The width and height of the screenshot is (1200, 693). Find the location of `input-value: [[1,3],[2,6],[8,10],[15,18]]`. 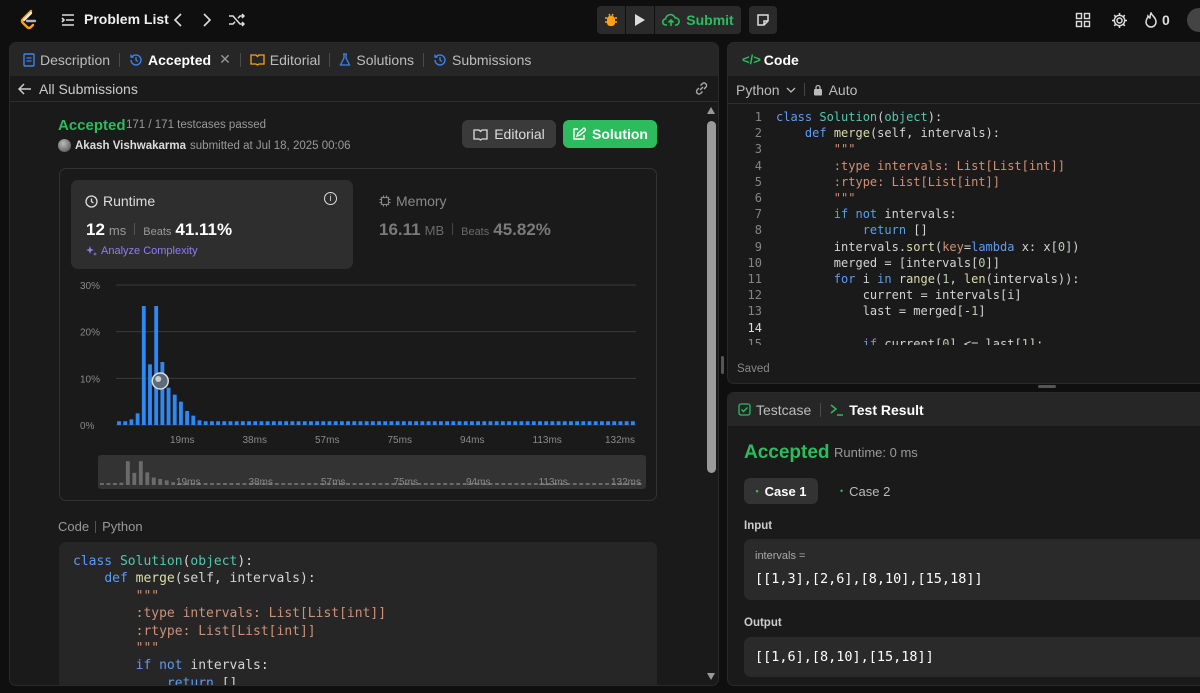

input-value: [[1,3],[2,6],[8,10],[15,18]] is located at coordinates (869, 579).